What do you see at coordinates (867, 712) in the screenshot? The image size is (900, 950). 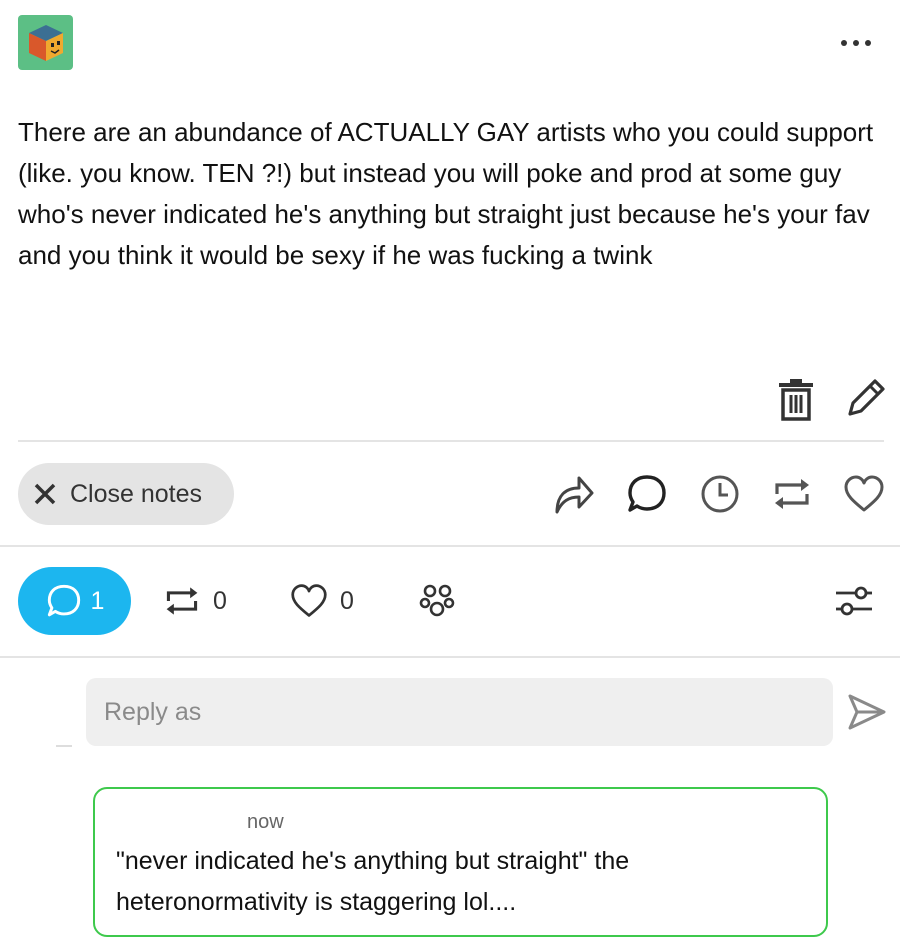 I see `send-icon` at bounding box center [867, 712].